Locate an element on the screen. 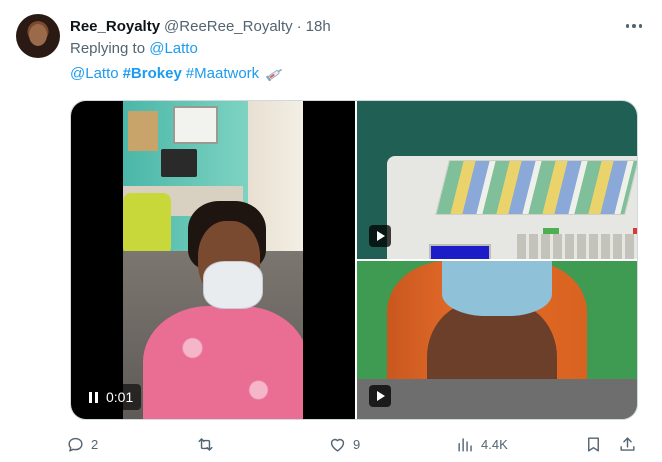 This screenshot has width=662, height=462. video-playback-control: 0:01 is located at coordinates (111, 397).